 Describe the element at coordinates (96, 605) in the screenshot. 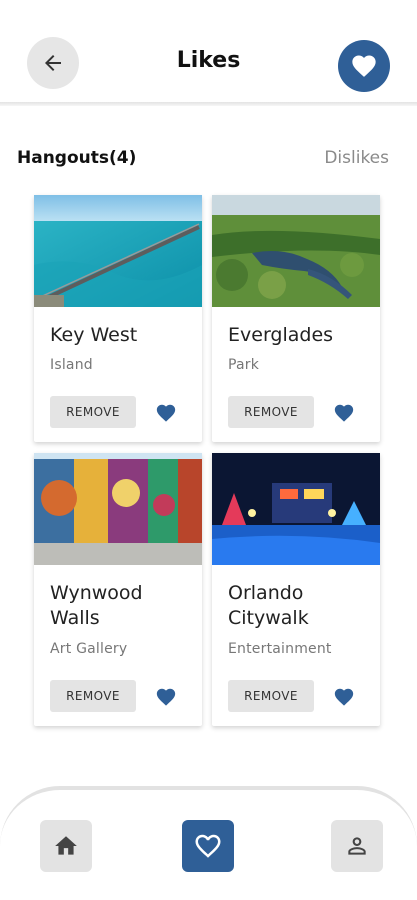

I see `hangout-name: Wynwood Walls` at that location.